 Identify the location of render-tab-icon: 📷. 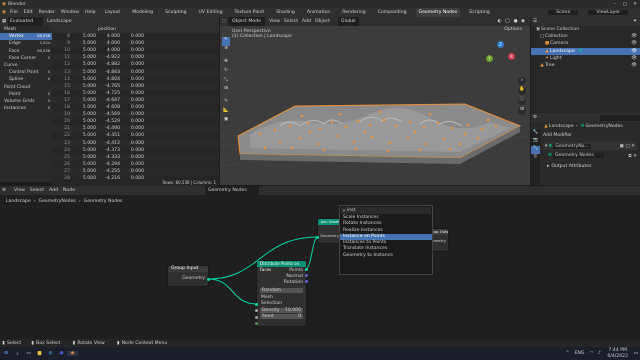
(535, 142).